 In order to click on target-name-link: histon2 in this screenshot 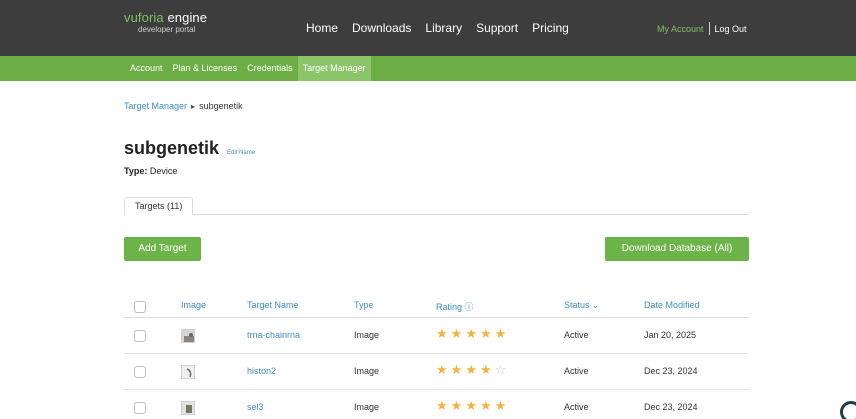, I will do `click(261, 371)`.